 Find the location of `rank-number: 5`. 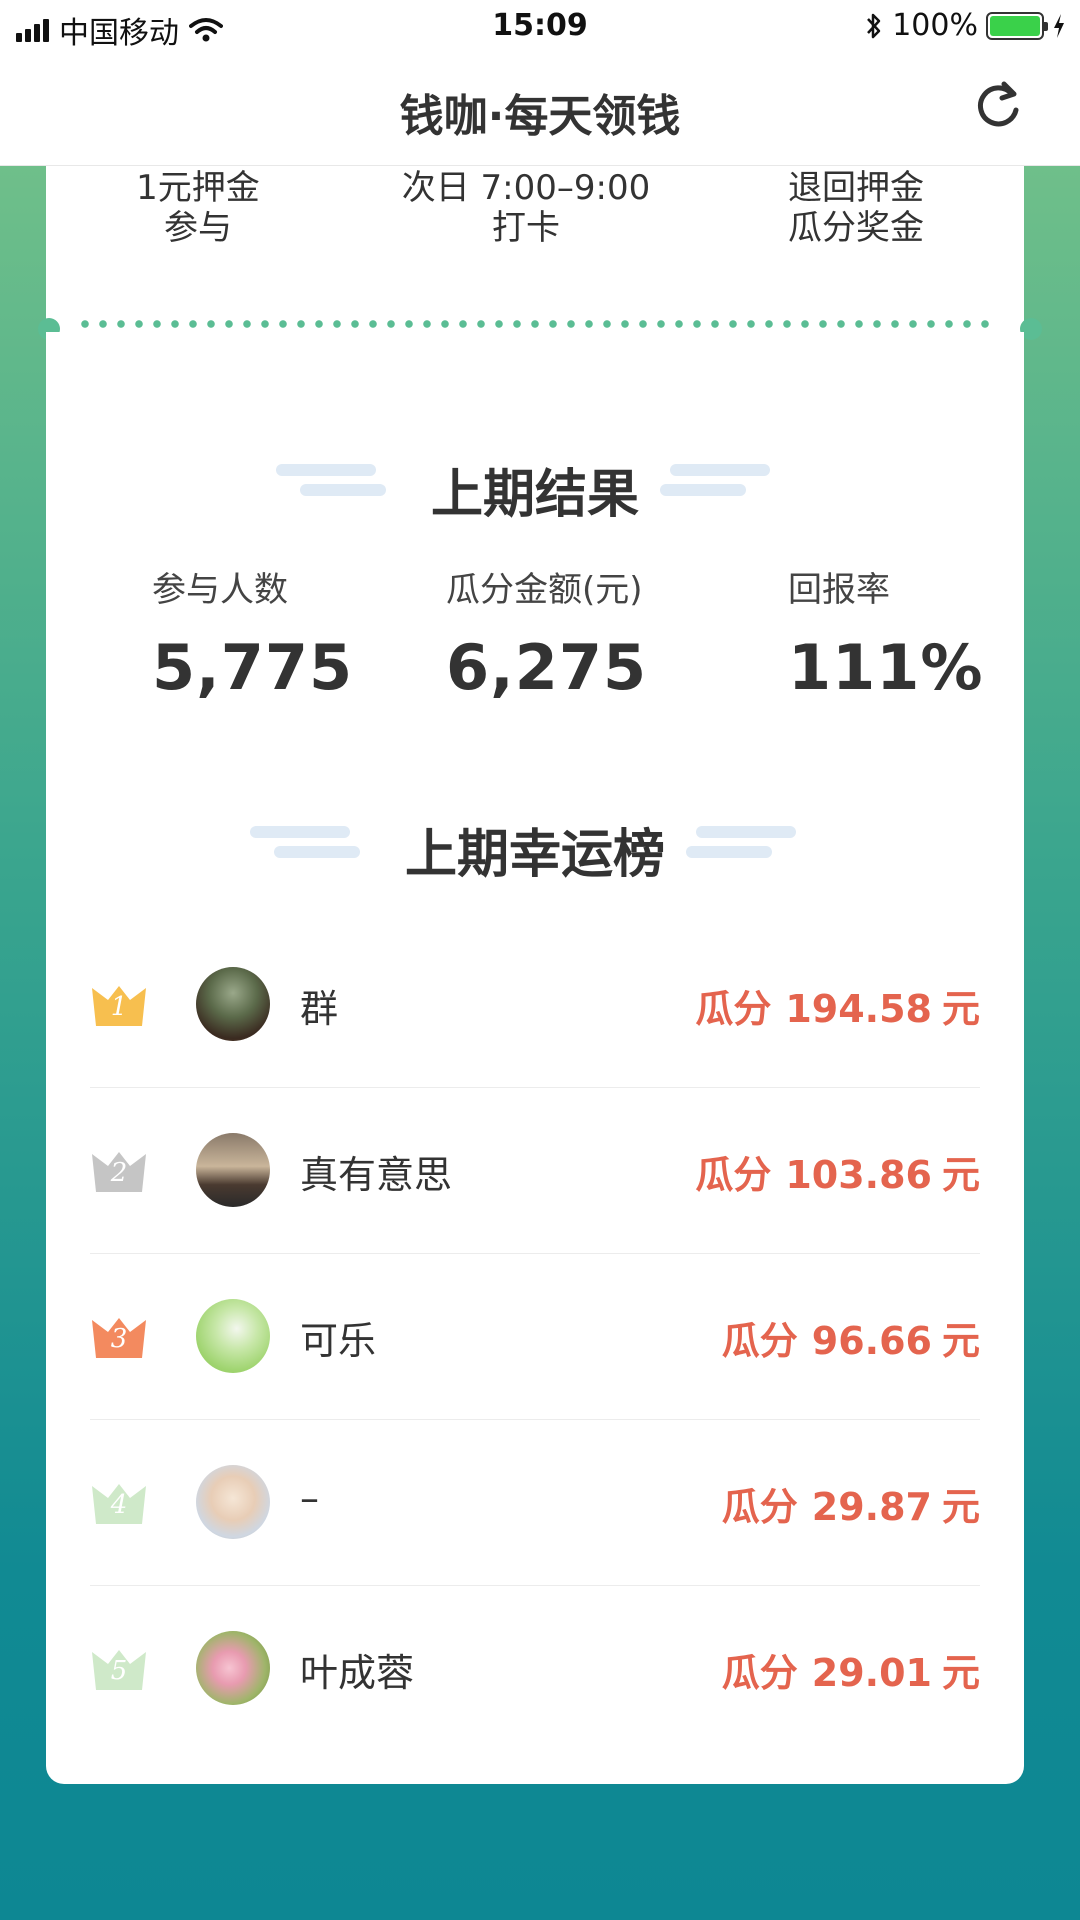

rank-number: 5 is located at coordinates (119, 1671).